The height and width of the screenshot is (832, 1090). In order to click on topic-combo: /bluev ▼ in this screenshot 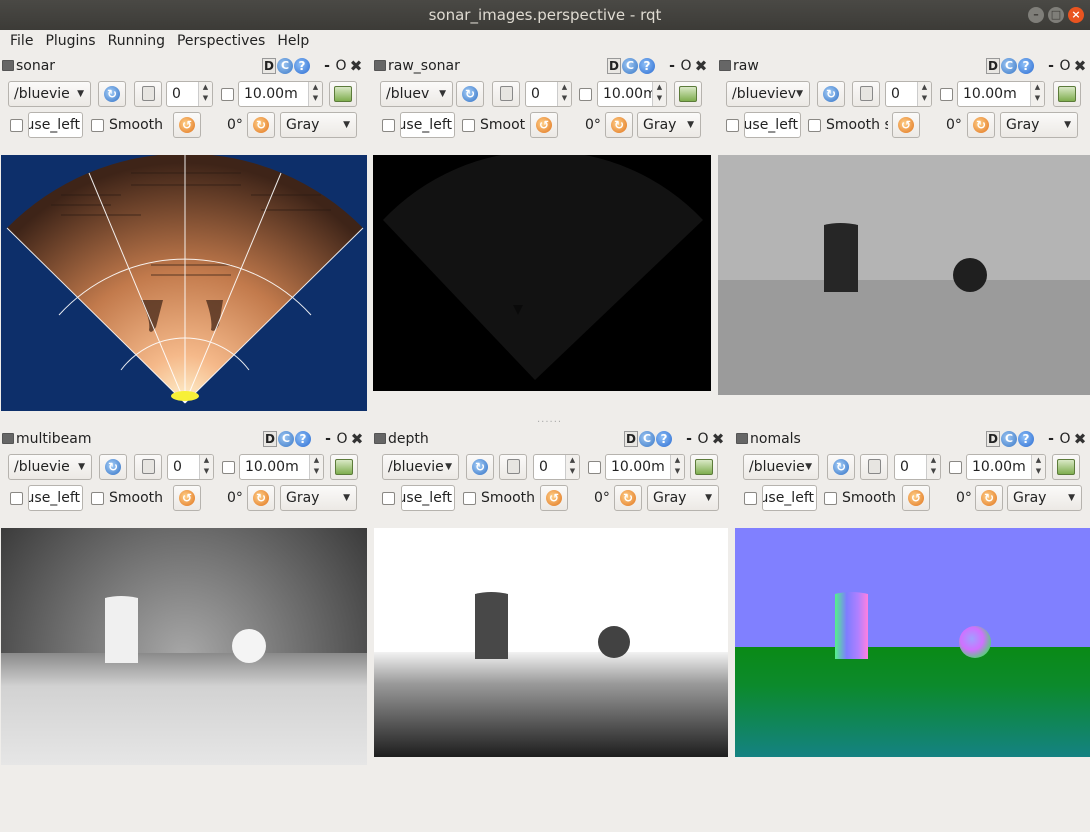, I will do `click(416, 94)`.